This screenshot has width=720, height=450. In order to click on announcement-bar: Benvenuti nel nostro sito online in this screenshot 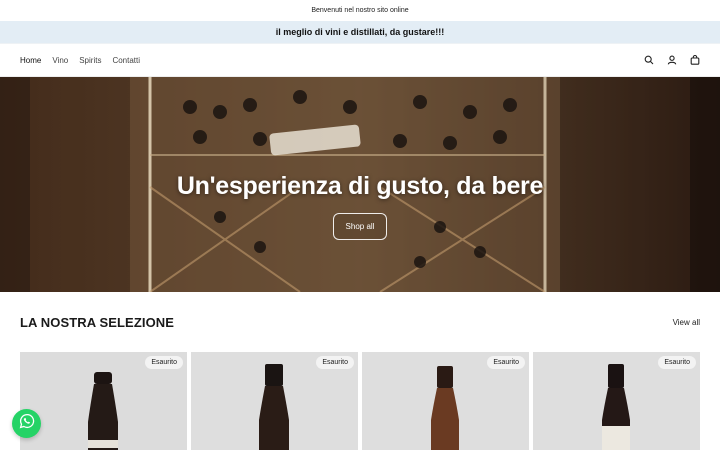, I will do `click(360, 10)`.